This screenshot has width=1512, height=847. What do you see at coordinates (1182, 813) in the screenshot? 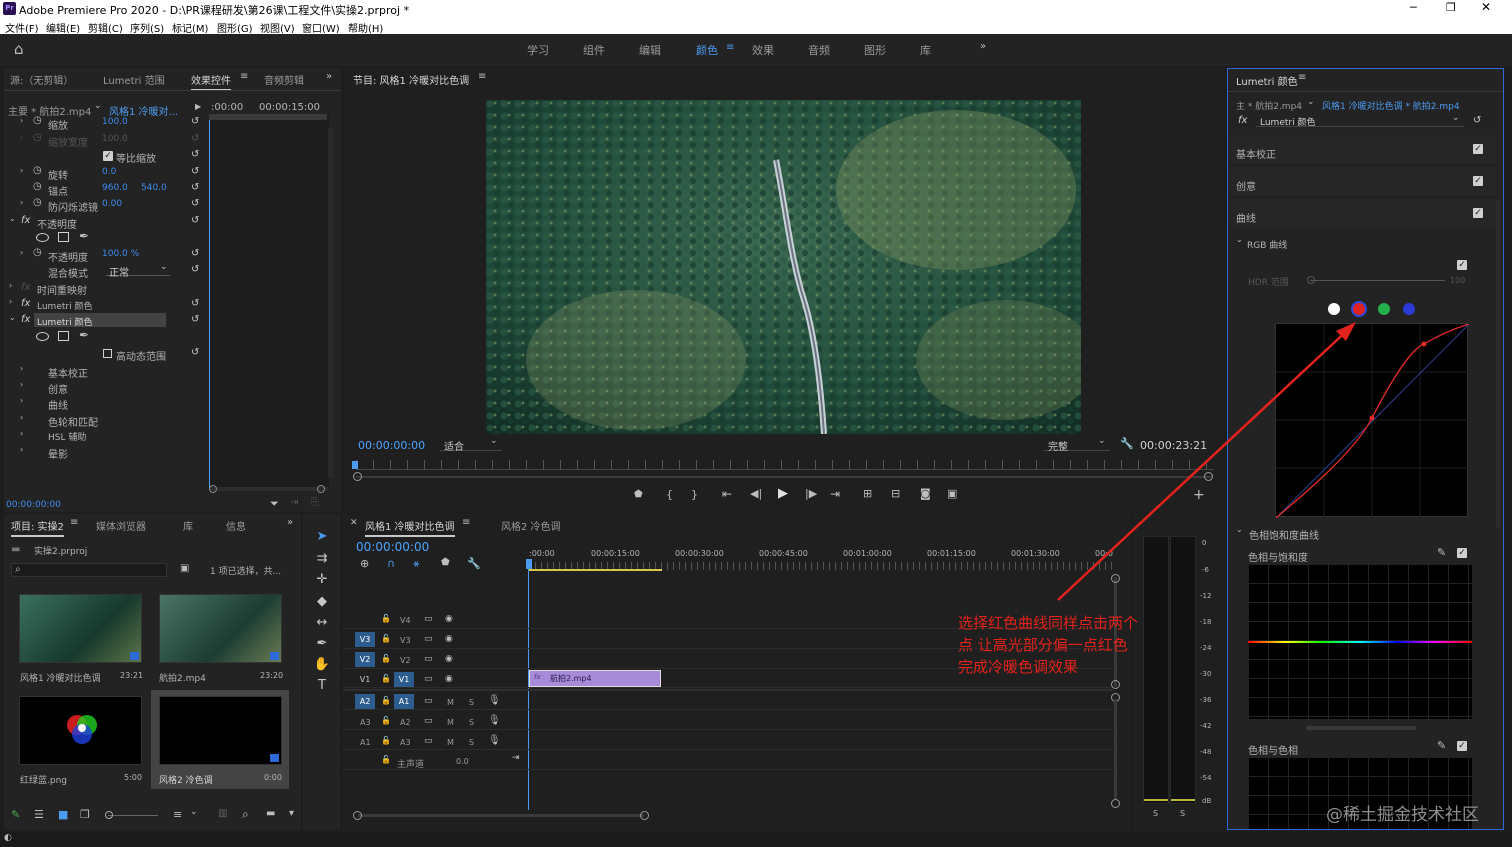
I see `meter-solo-right: S` at bounding box center [1182, 813].